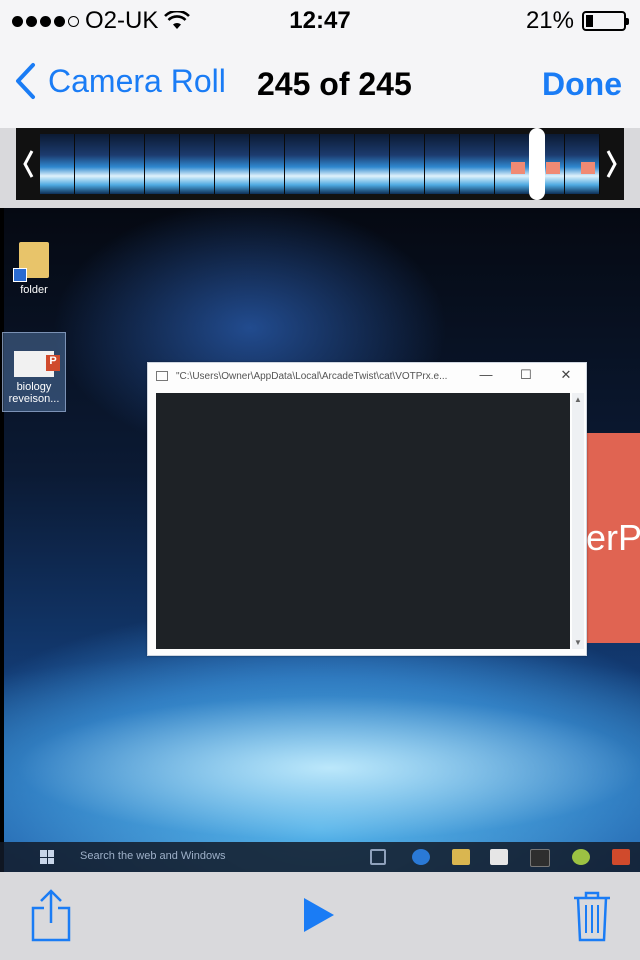  Describe the element at coordinates (581, 857) in the screenshot. I see `spotify-icon` at that location.